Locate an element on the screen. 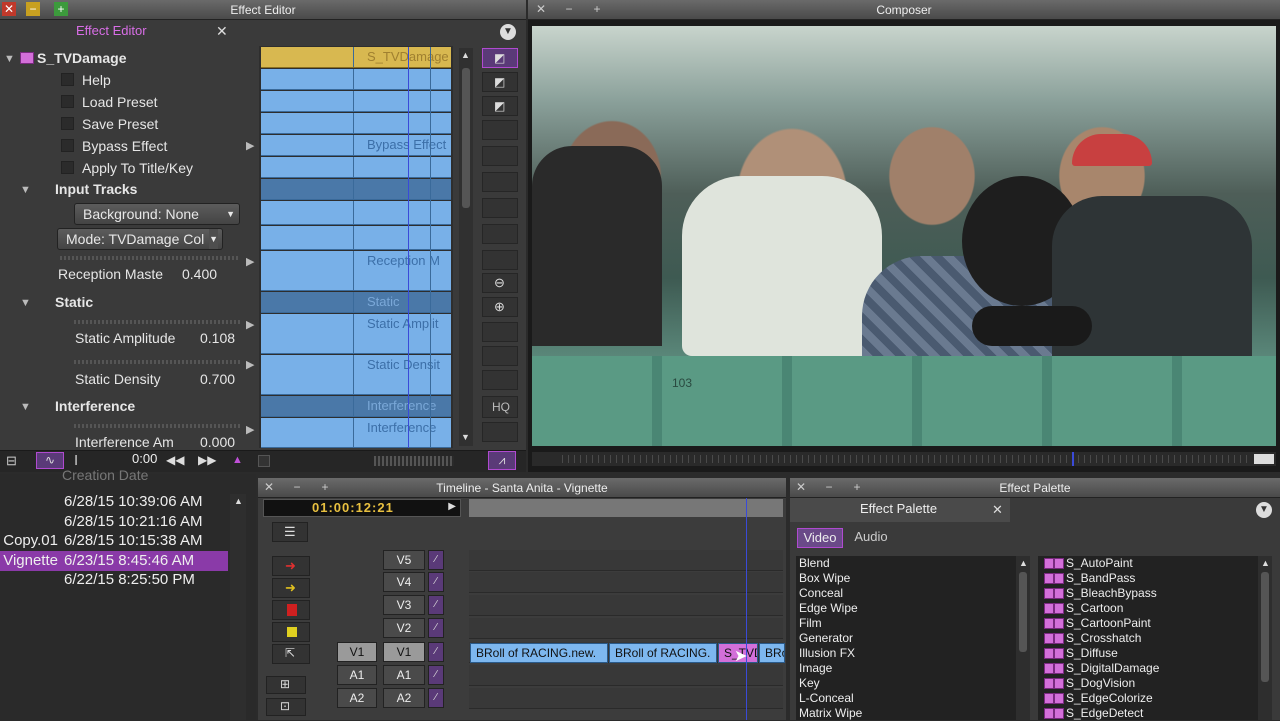 This screenshot has width=1280, height=721. track-v4: V4 is located at coordinates (404, 582).